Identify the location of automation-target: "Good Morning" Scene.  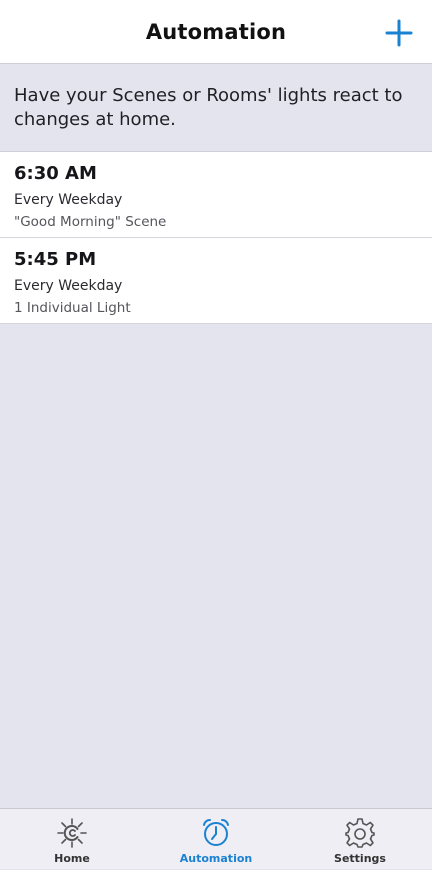
(90, 222).